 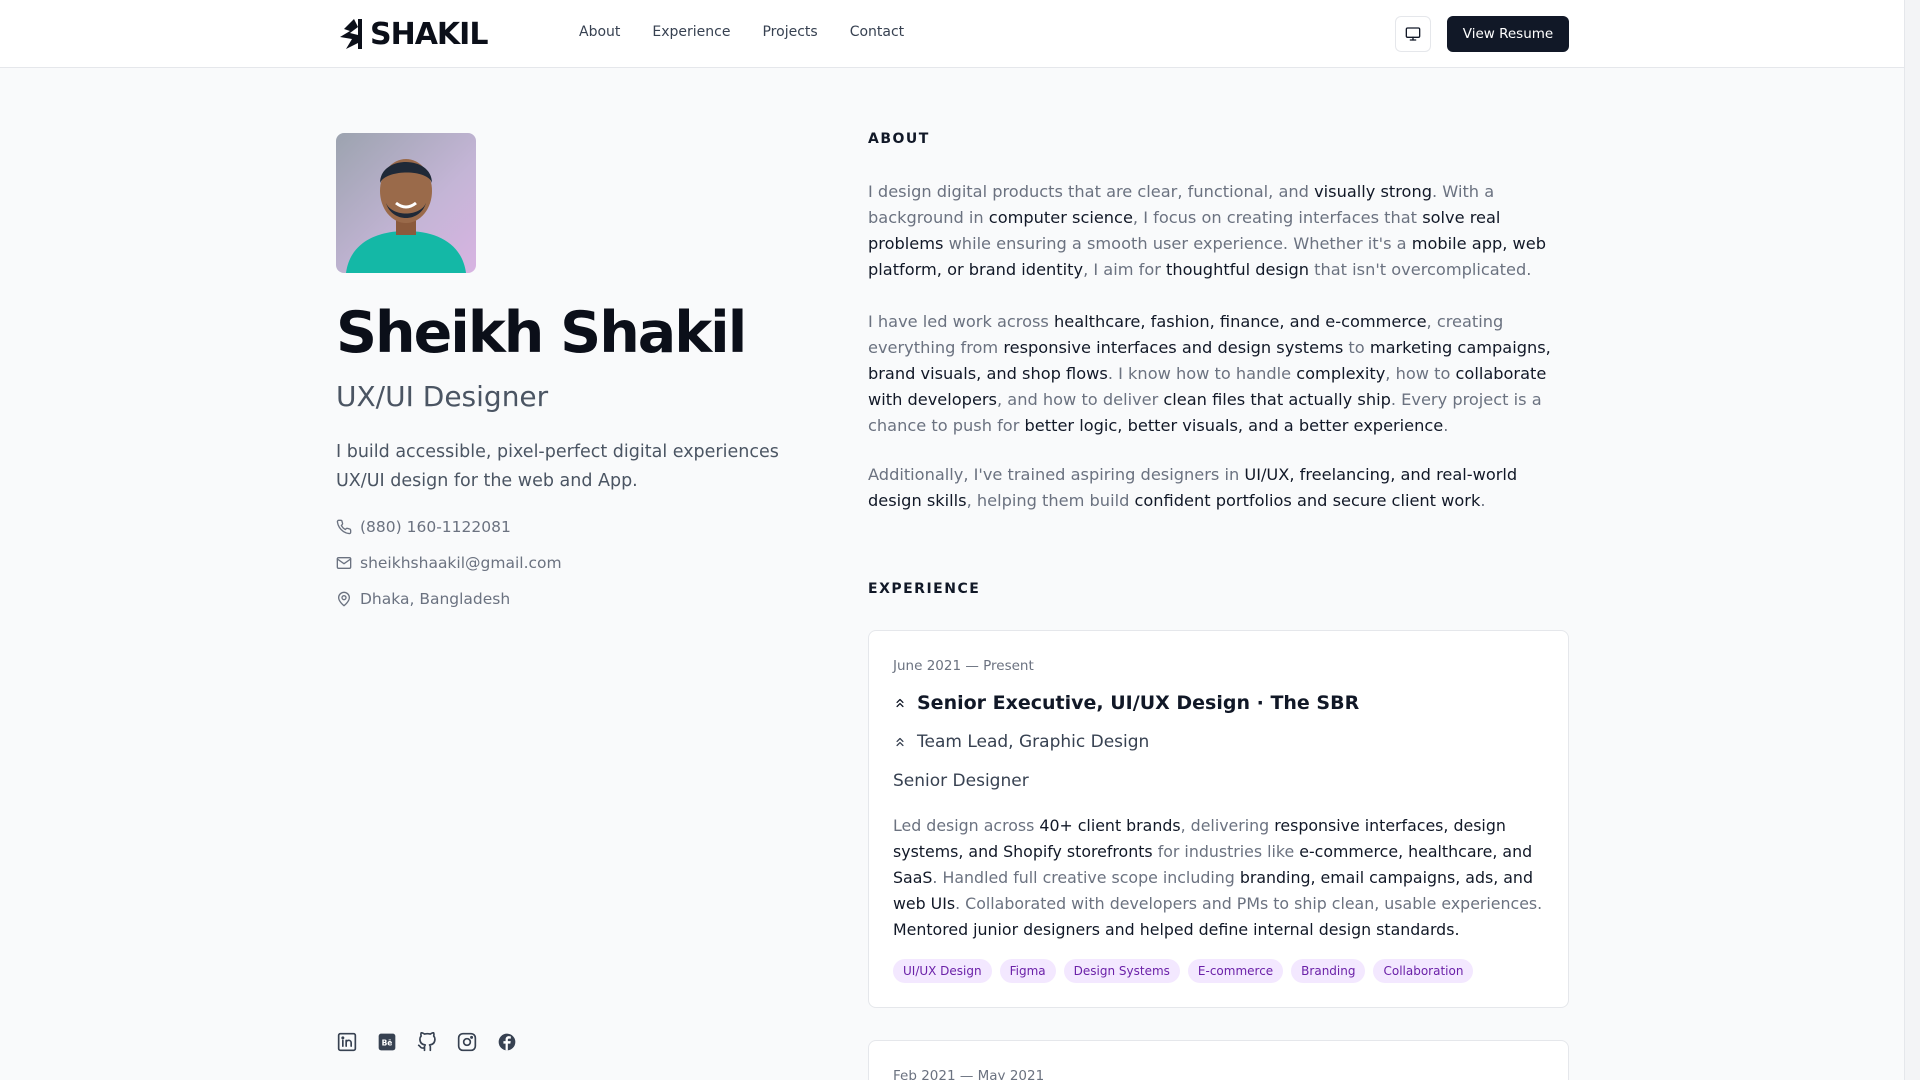 I want to click on skill-tag: Branding, so click(x=1328, y=971).